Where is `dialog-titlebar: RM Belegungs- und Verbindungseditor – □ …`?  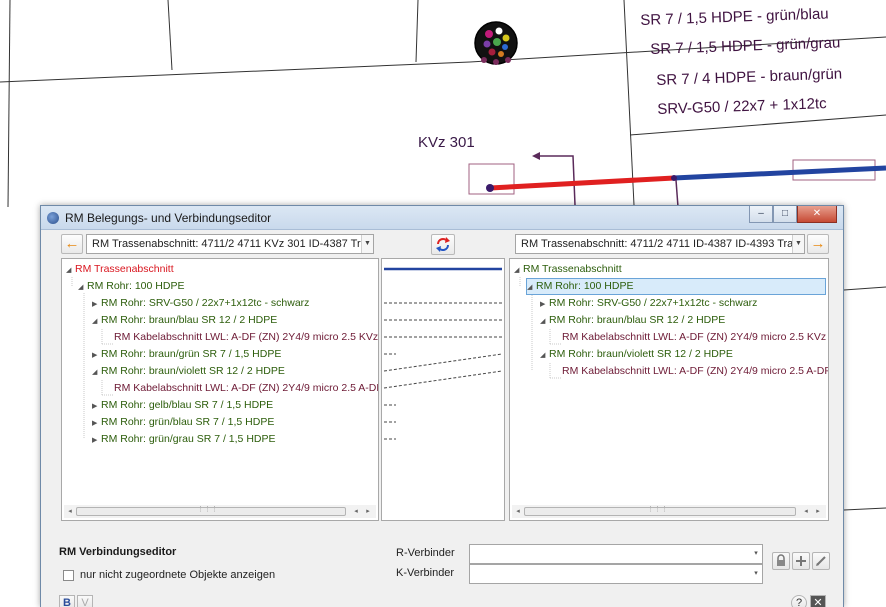
dialog-titlebar: RM Belegungs- und Verbindungseditor – □ … is located at coordinates (442, 218).